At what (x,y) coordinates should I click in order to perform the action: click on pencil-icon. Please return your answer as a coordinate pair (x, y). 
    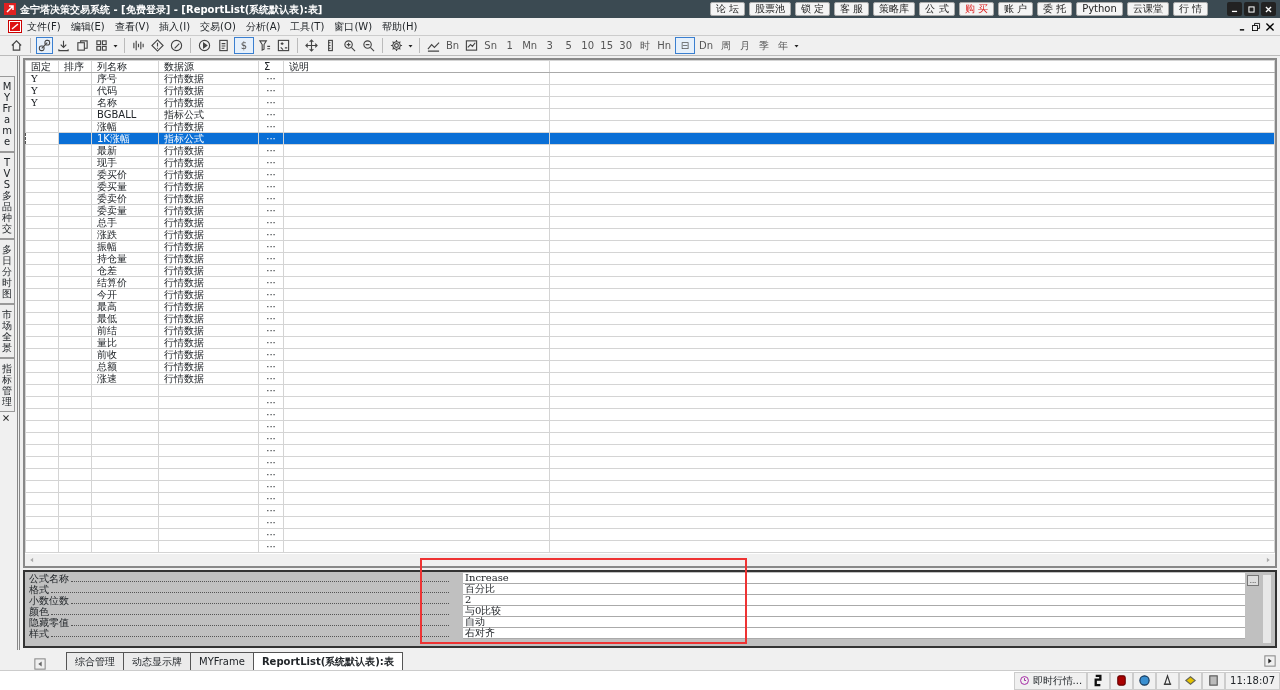
    Looking at the image, I should click on (176, 45).